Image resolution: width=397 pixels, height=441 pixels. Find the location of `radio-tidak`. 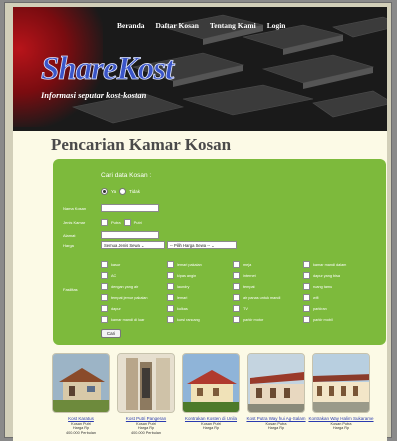

radio-tidak is located at coordinates (123, 191).